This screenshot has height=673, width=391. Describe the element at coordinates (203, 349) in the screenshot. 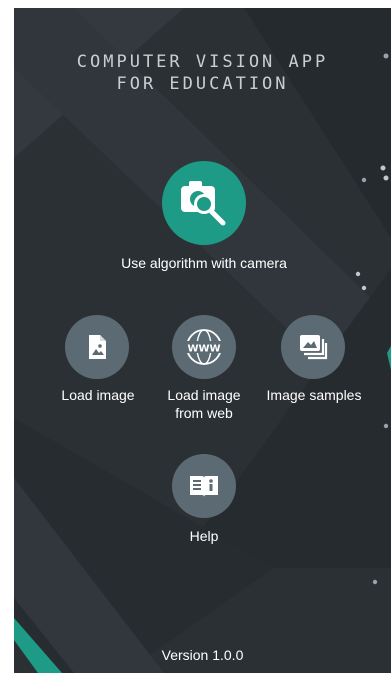

I see `svg-text: WWW` at that location.